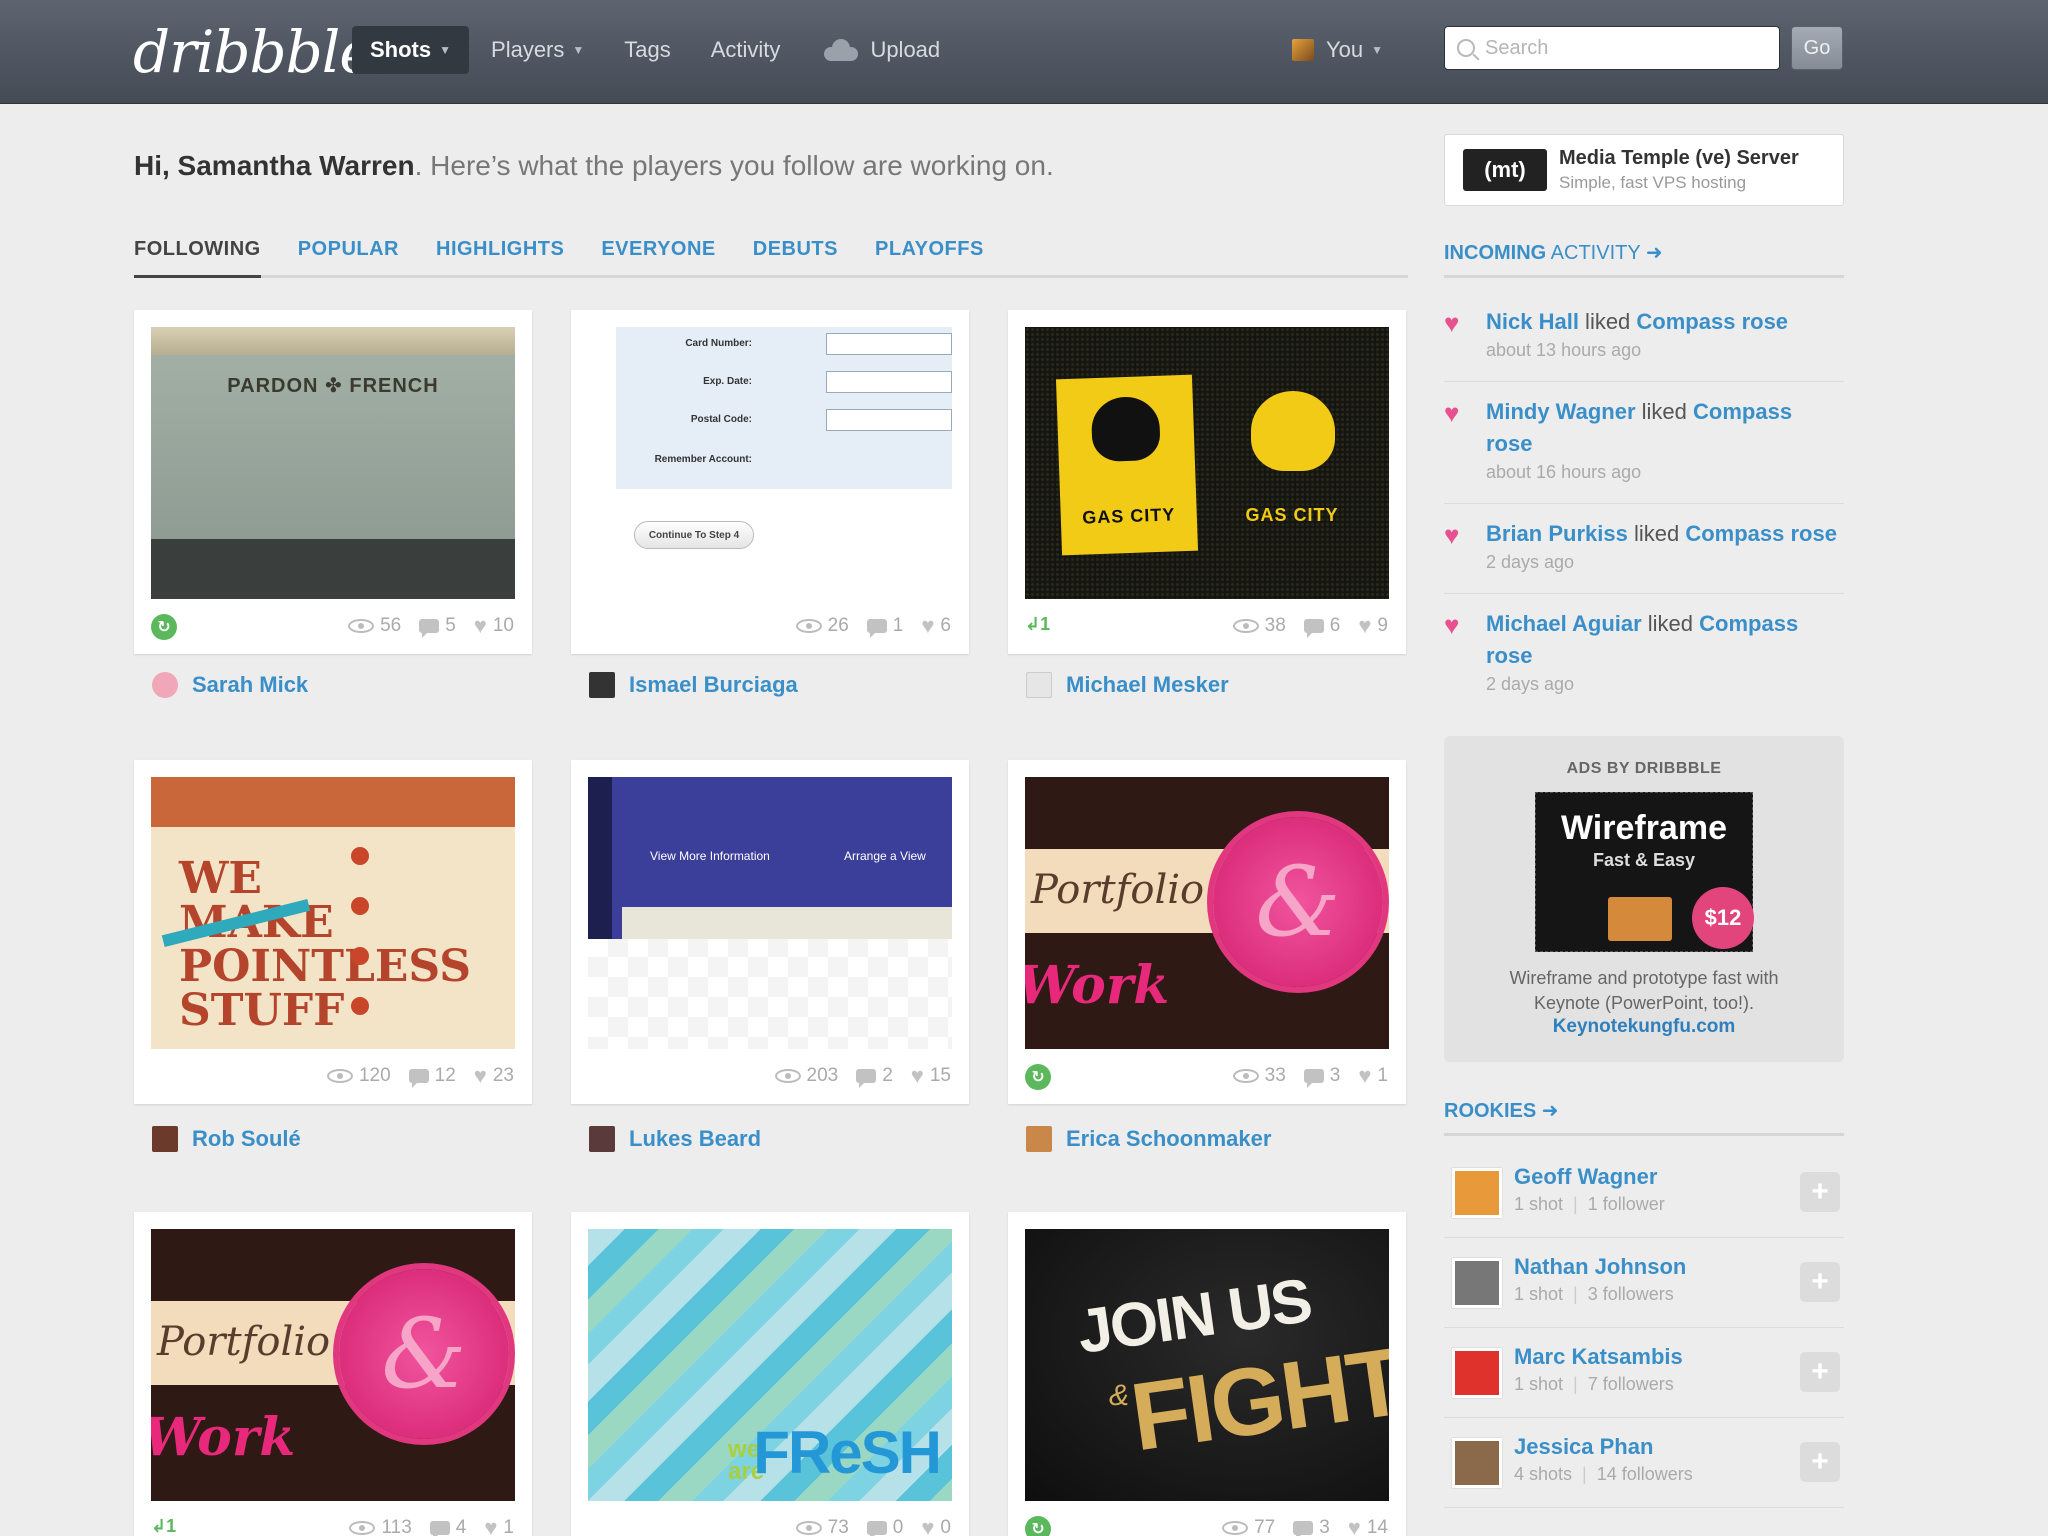 The image size is (2048, 1536). What do you see at coordinates (333, 463) in the screenshot?
I see `shot-thumbnail: PARDON ✤ FRENCH` at bounding box center [333, 463].